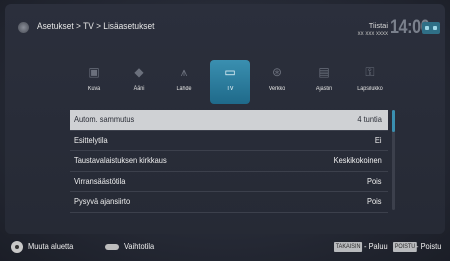 Image resolution: width=450 pixels, height=261 pixels. What do you see at coordinates (139, 72) in the screenshot?
I see `speaker-icon: ◆` at bounding box center [139, 72].